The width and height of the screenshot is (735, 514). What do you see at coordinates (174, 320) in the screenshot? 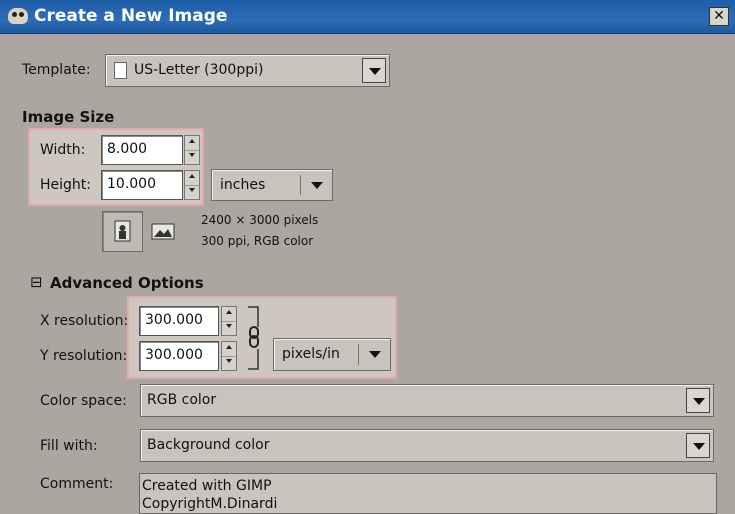
I see `x-resolution-value: 300.000` at bounding box center [174, 320].